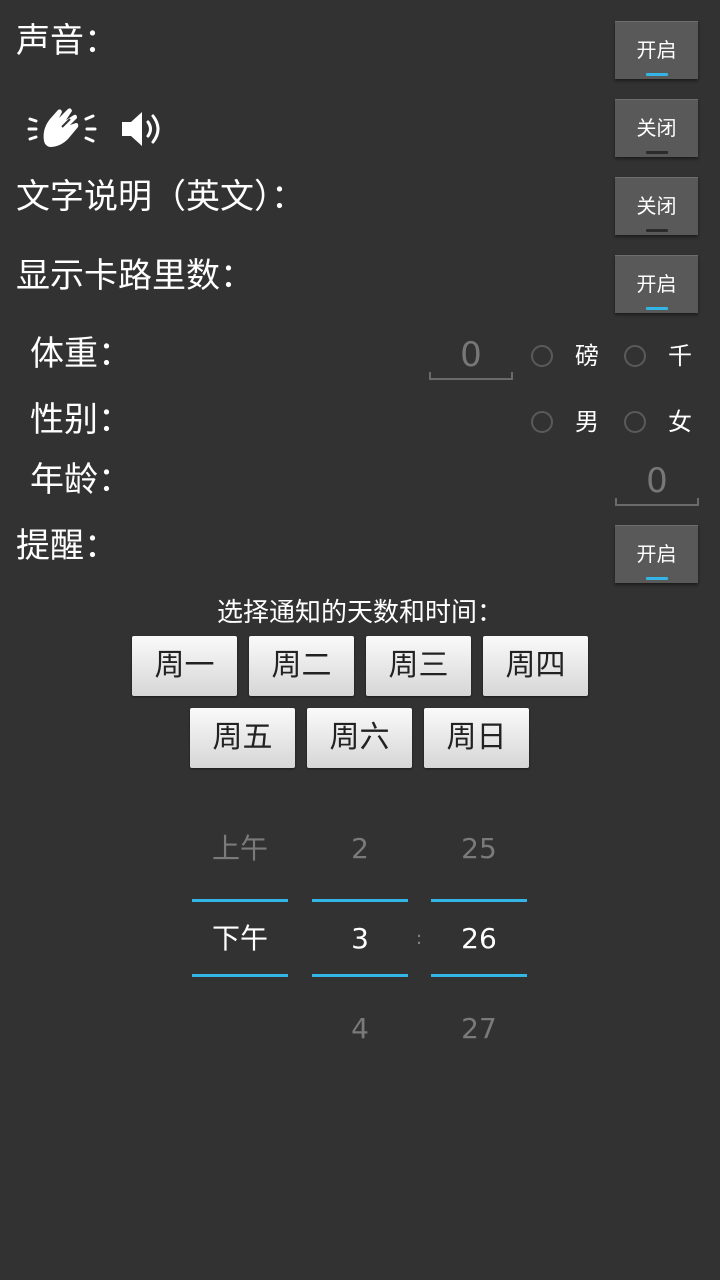 The image size is (720, 1280). I want to click on weight-label: 体重：, so click(81, 354).